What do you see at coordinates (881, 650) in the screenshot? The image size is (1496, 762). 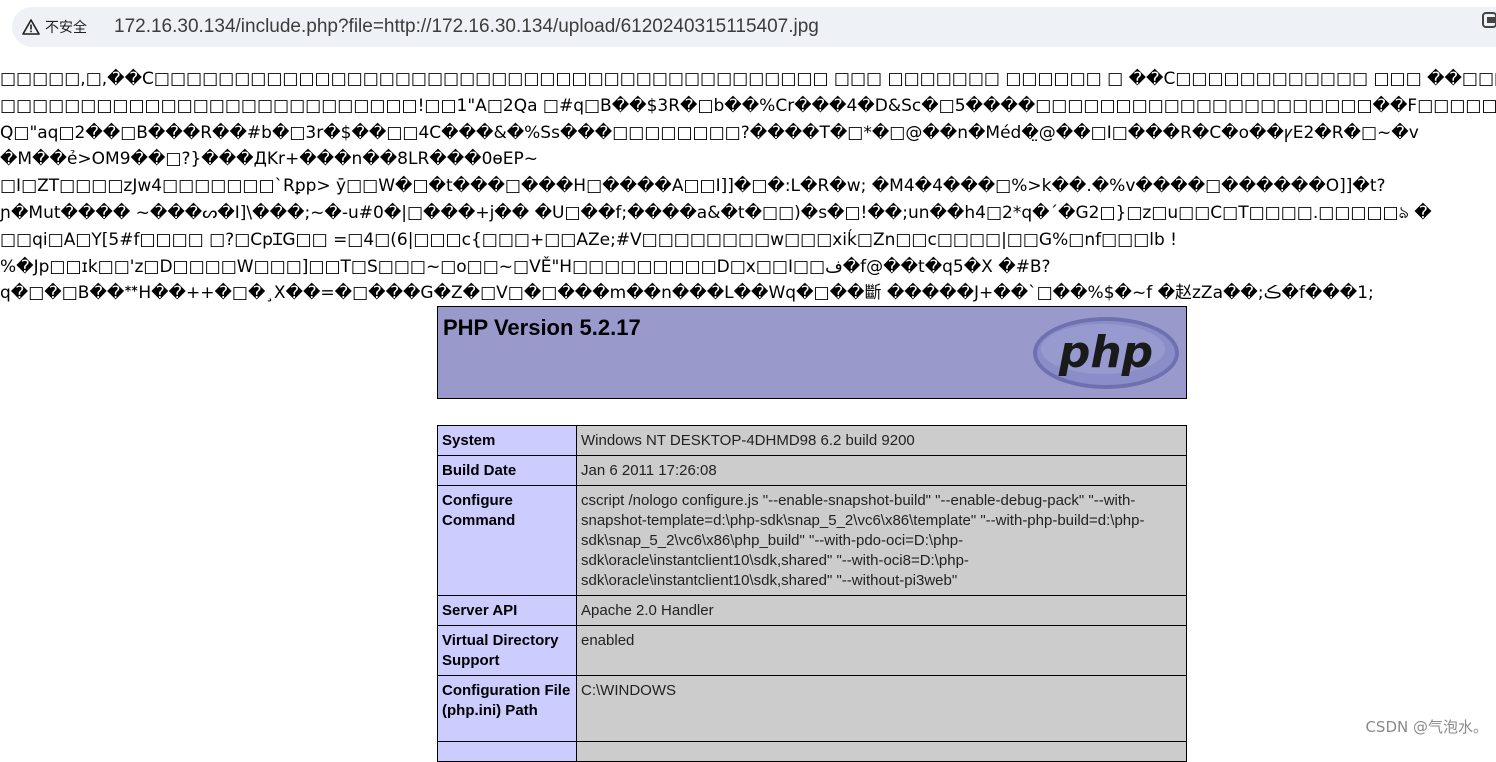 I see `config-value: enabled` at bounding box center [881, 650].